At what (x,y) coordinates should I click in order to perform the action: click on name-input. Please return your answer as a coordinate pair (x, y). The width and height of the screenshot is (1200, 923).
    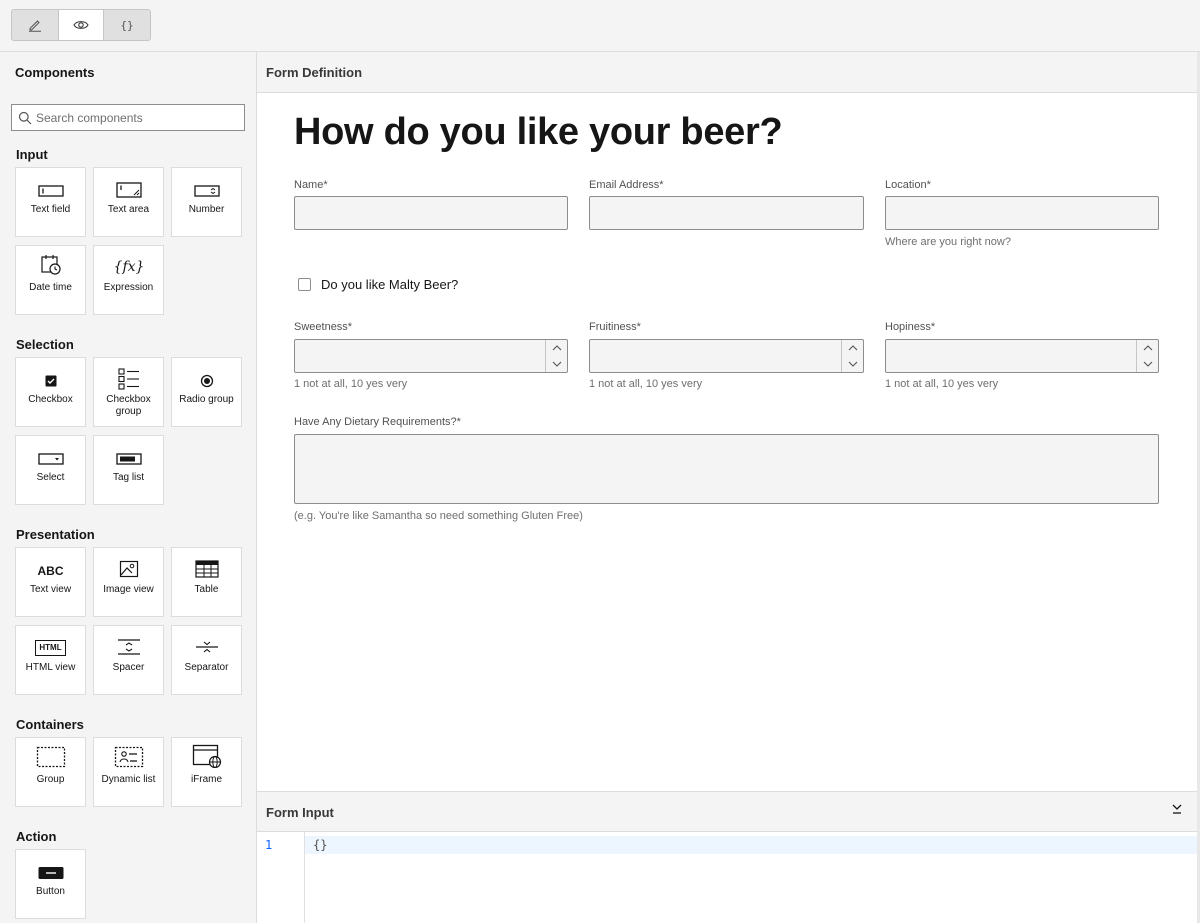
    Looking at the image, I should click on (431, 213).